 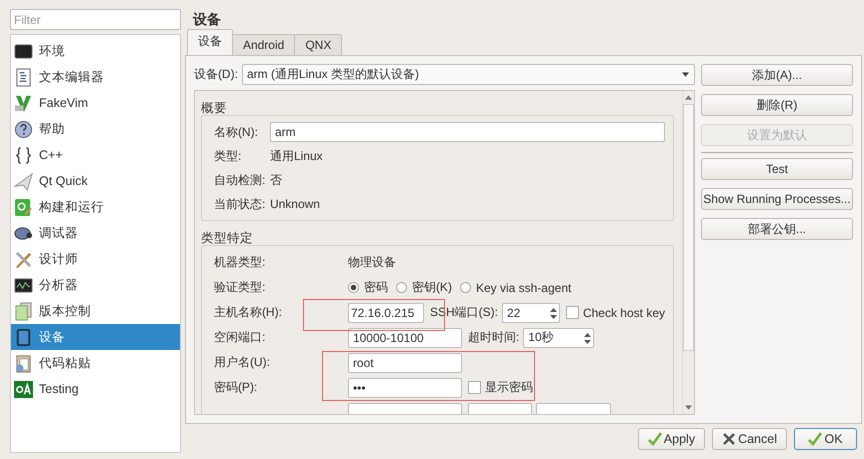 What do you see at coordinates (296, 156) in the screenshot?
I see `field-value: 通用Linux` at bounding box center [296, 156].